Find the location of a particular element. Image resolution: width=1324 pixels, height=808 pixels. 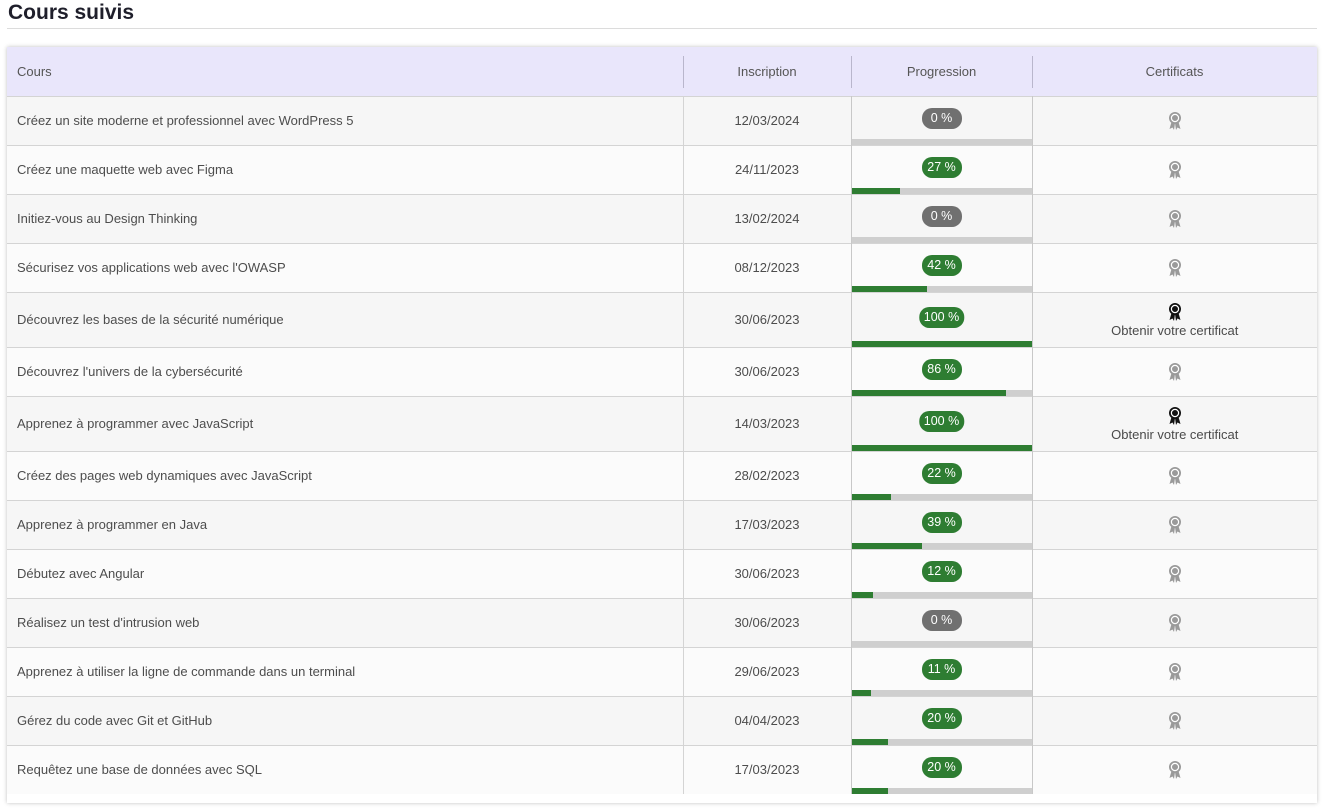

column-header-certificates: Certificats is located at coordinates (1174, 71).